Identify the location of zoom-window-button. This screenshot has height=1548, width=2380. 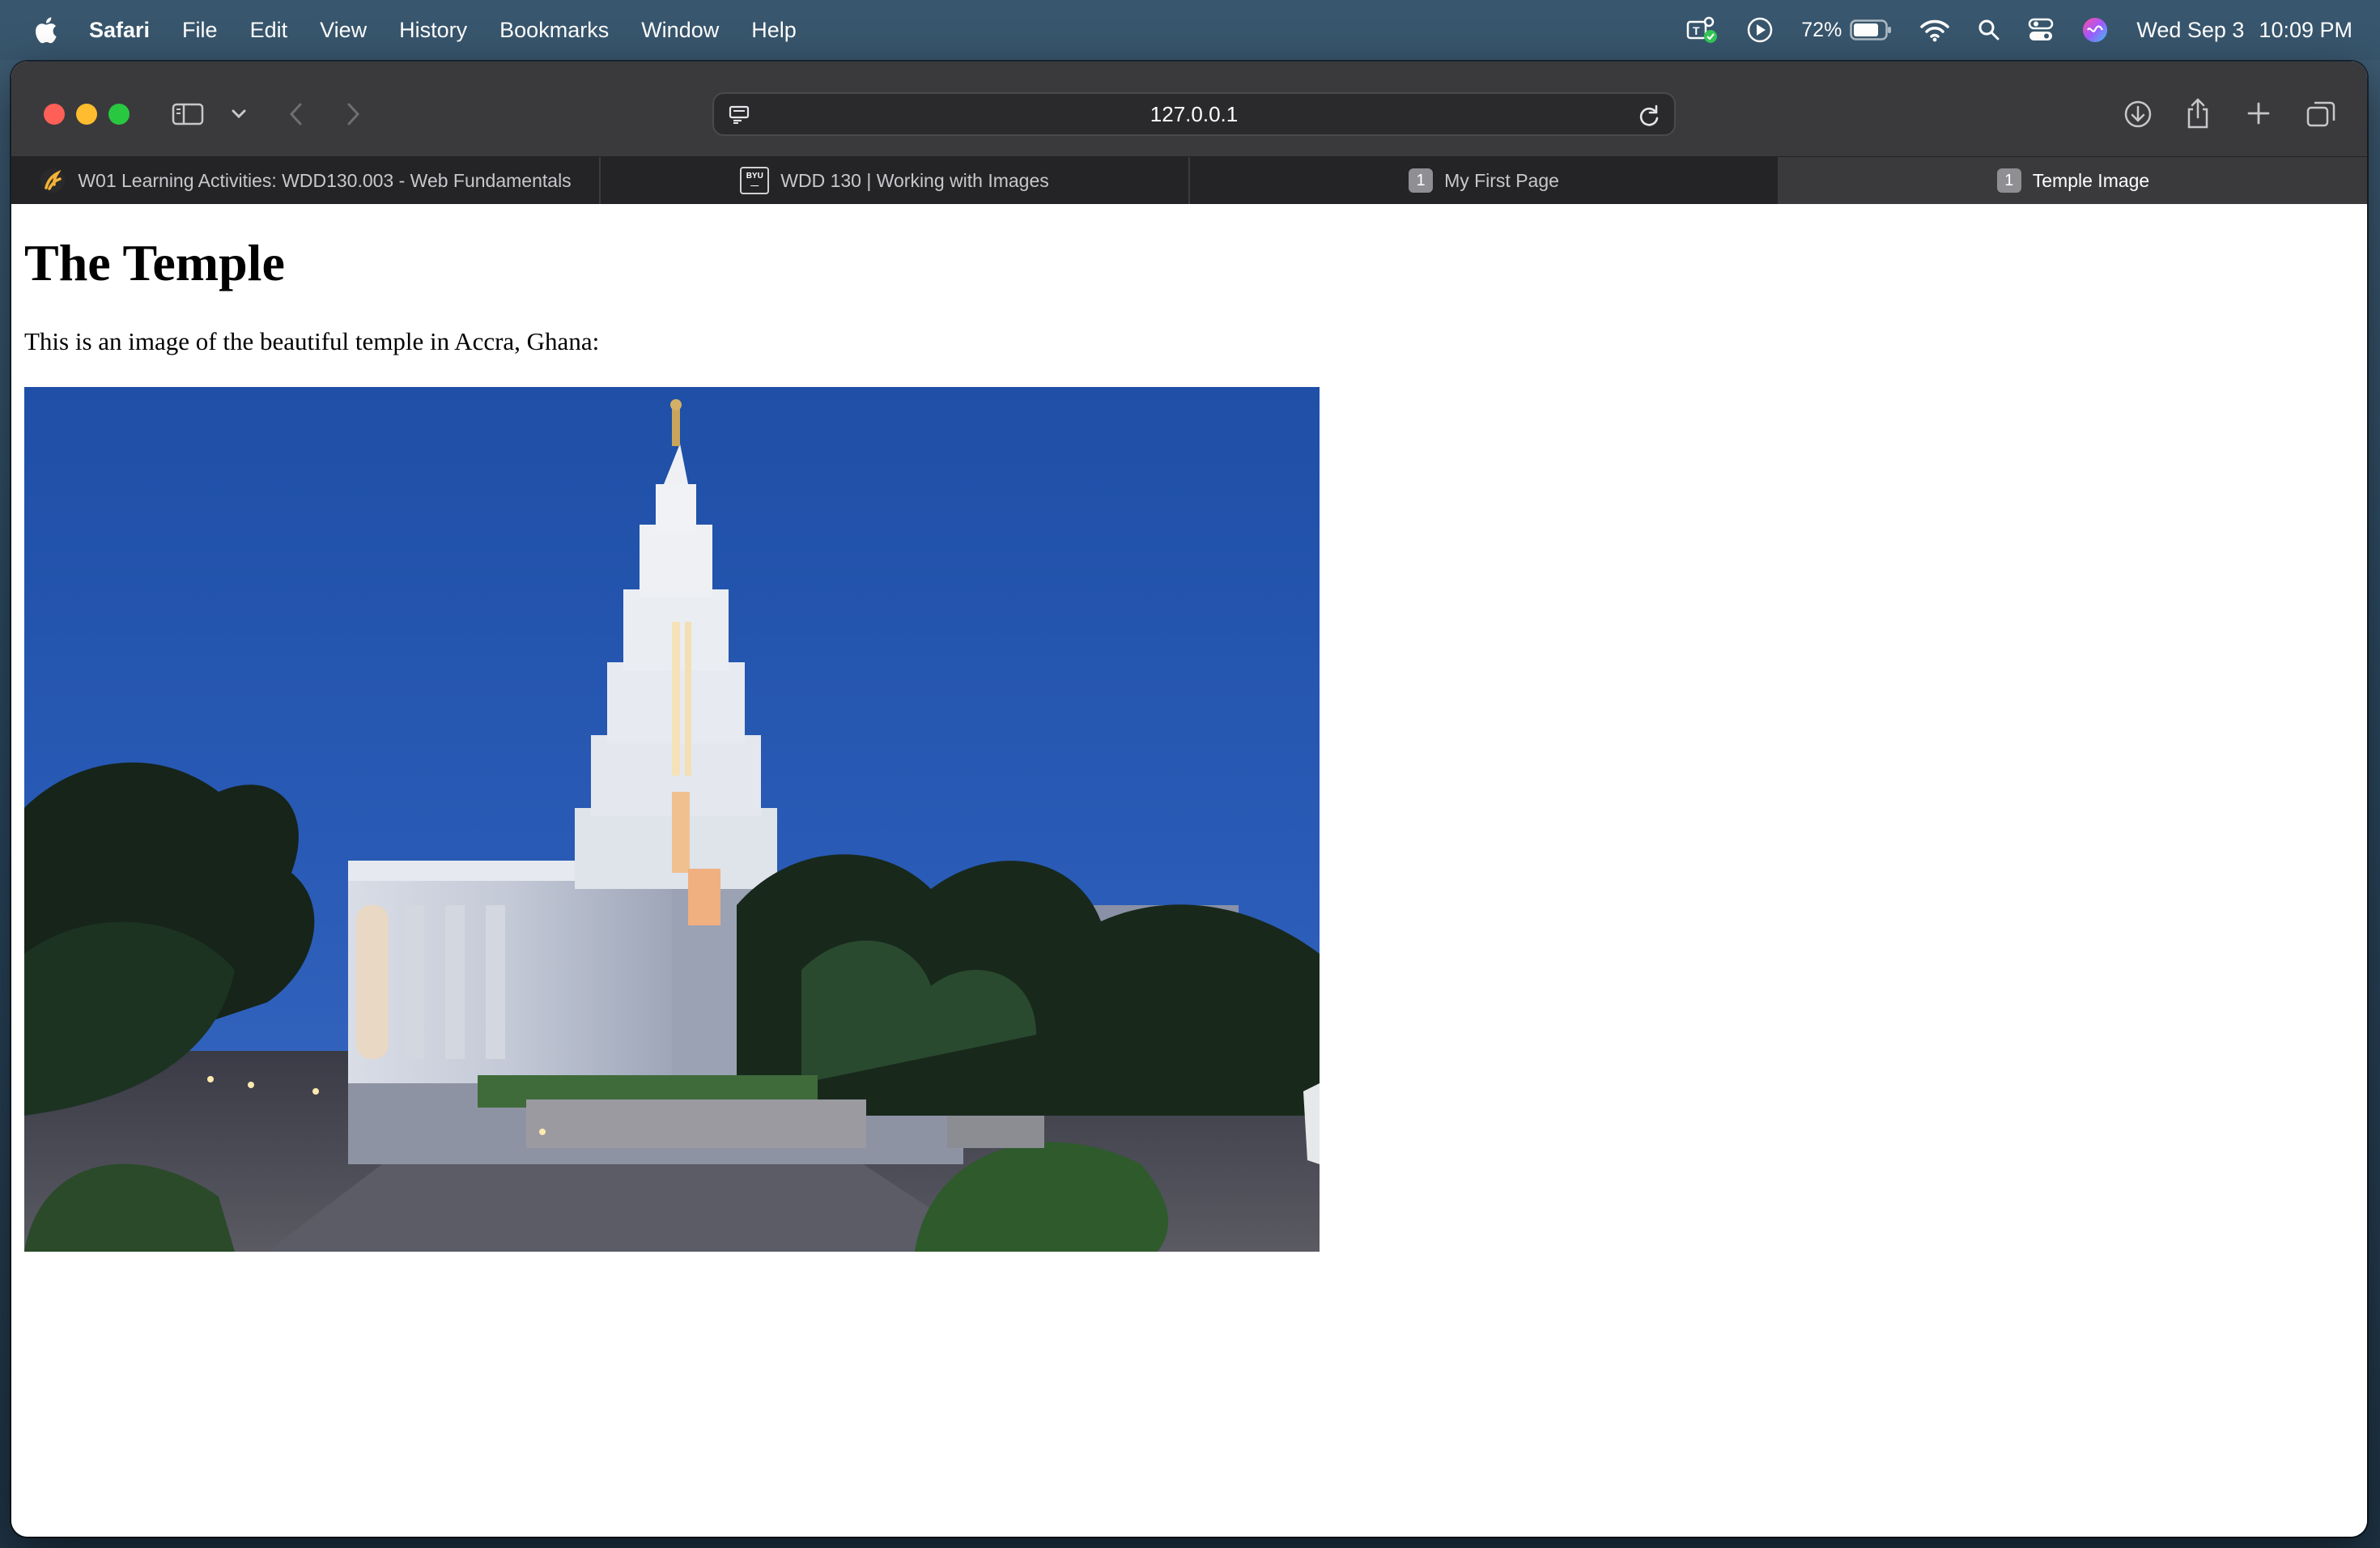
(119, 115).